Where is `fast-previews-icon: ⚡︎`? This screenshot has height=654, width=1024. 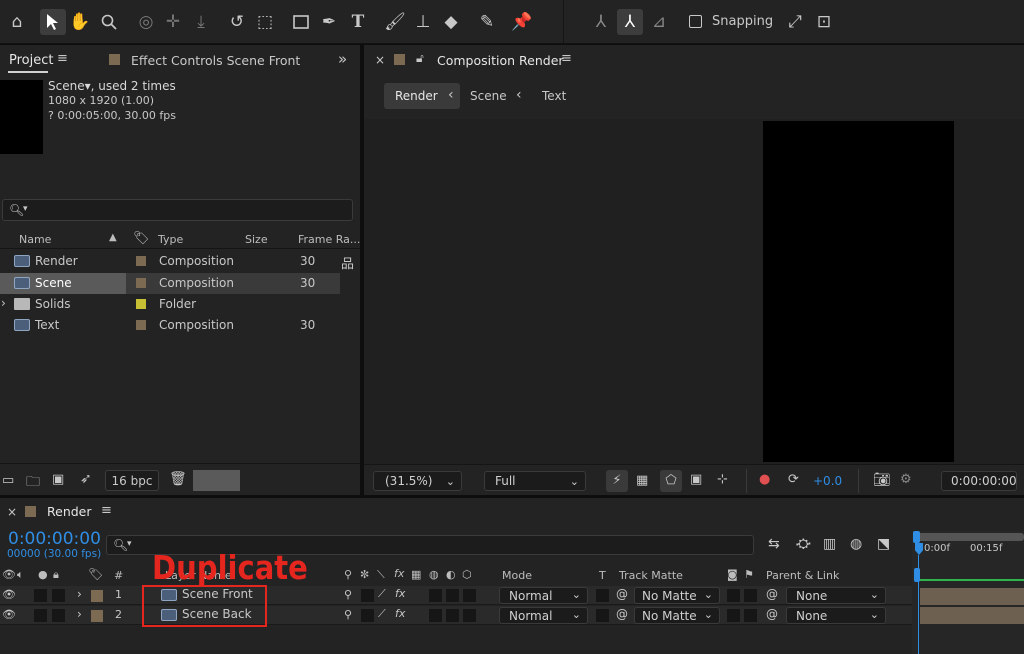
fast-previews-icon: ⚡︎ is located at coordinates (617, 481).